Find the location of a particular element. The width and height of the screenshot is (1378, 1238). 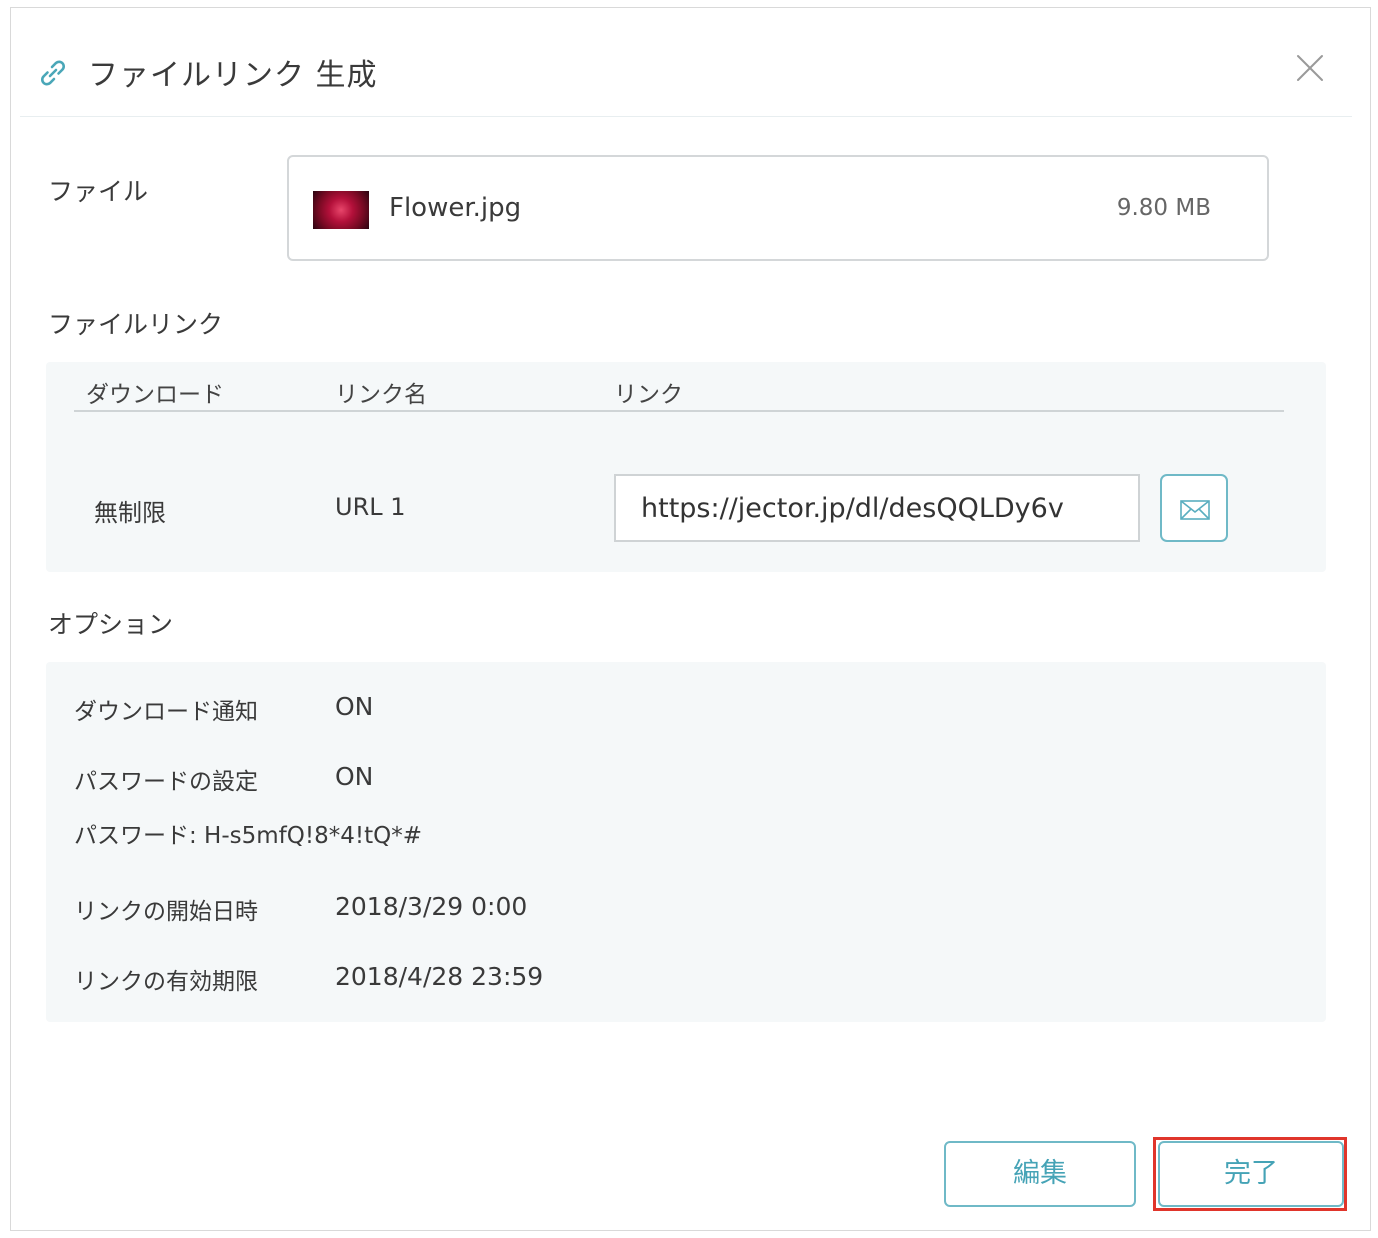

send-mail-button is located at coordinates (1194, 508).